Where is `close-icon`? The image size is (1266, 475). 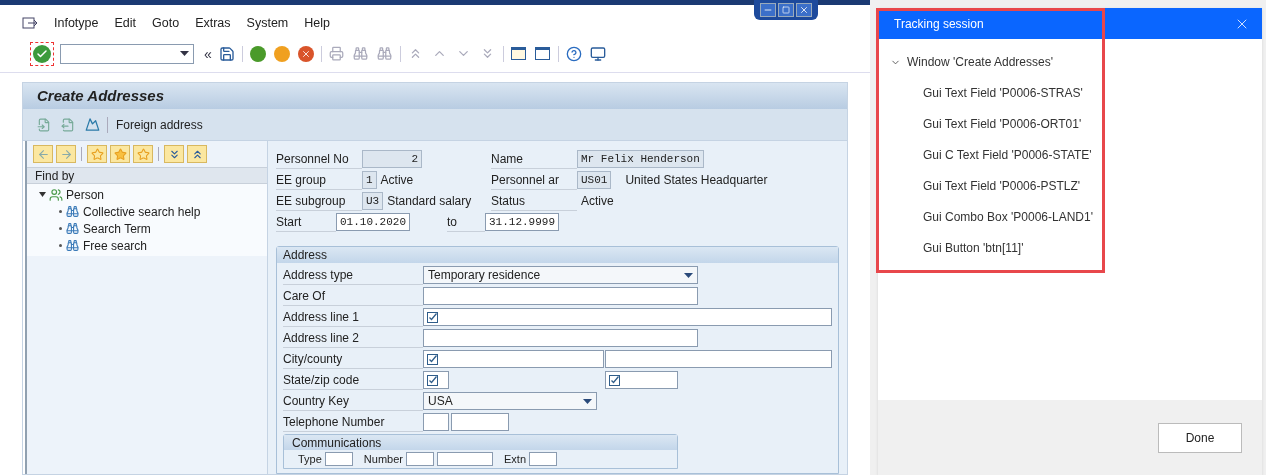 close-icon is located at coordinates (804, 10).